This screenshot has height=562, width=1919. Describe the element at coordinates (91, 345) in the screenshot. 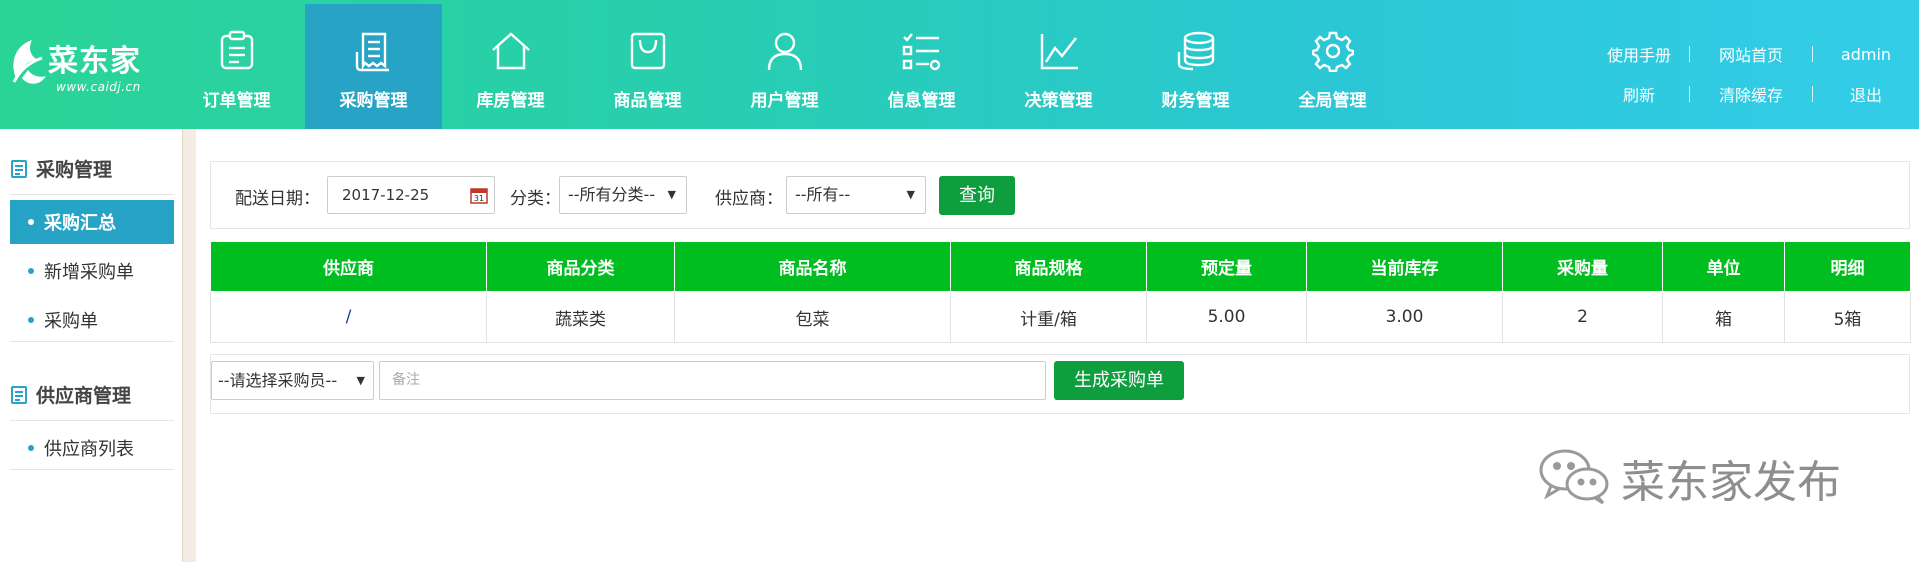

I see `sidebar: 采购管理 采购汇总 新增采购单 采购单 供应商管理 供应商列表` at that location.